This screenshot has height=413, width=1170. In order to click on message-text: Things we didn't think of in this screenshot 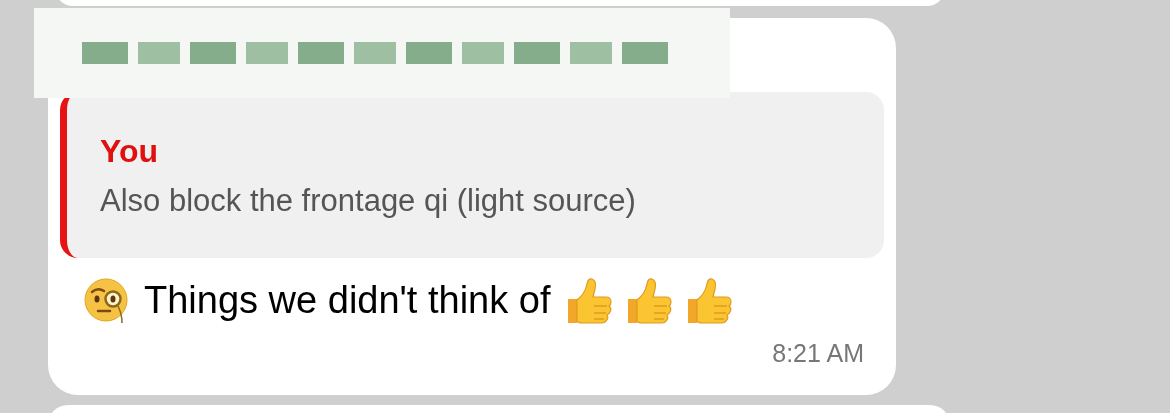, I will do `click(347, 300)`.